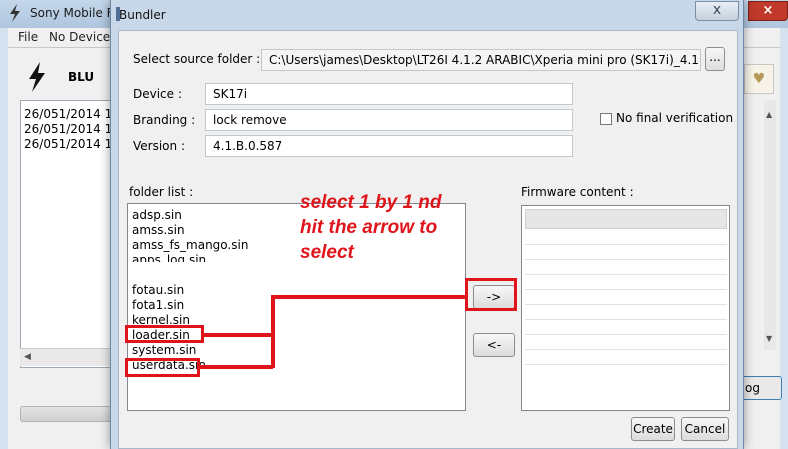 Image resolution: width=788 pixels, height=449 pixels. What do you see at coordinates (606, 119) in the screenshot?
I see `no-final-verification-checkbox` at bounding box center [606, 119].